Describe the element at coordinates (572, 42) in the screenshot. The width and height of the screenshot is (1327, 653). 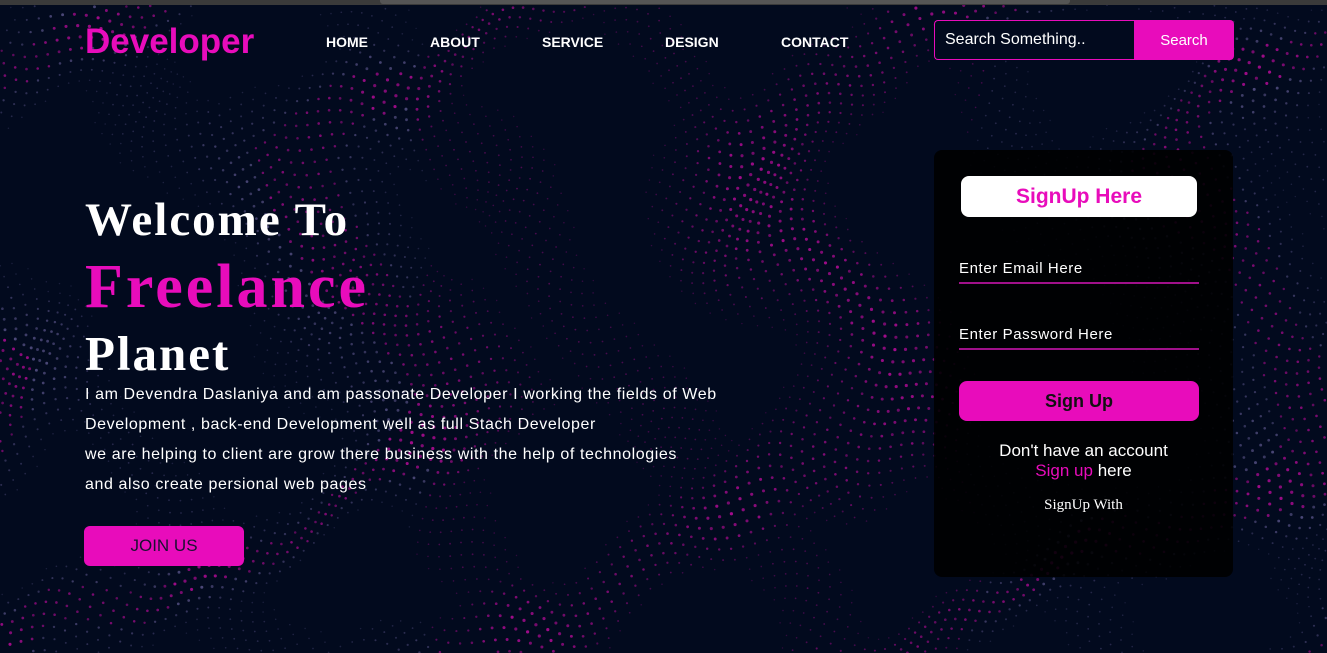
I see `nav-service-link: SERVICE` at that location.